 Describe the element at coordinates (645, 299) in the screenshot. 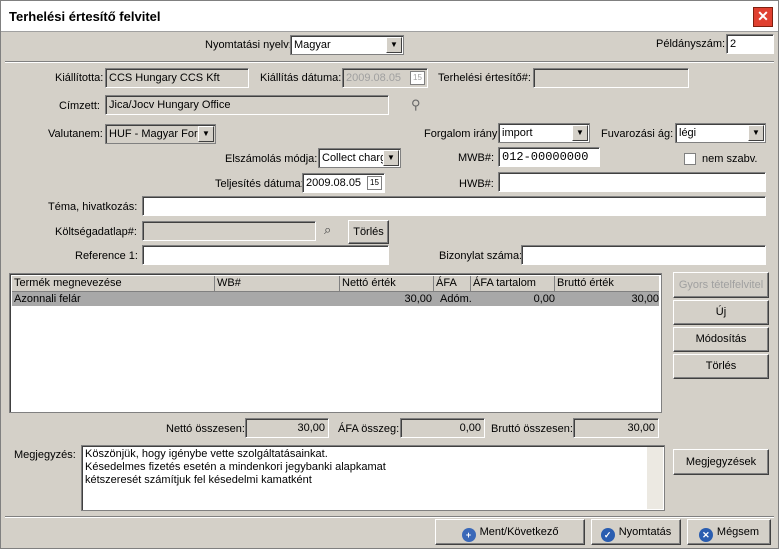

I see `cell-gross: 30,00` at that location.